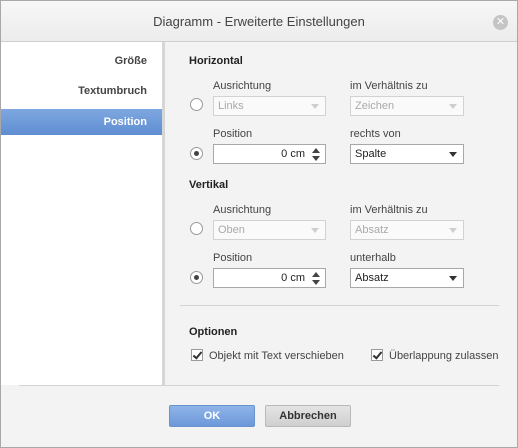 Image resolution: width=518 pixels, height=448 pixels. What do you see at coordinates (81, 61) in the screenshot?
I see `sidebar-item-size: Größe` at bounding box center [81, 61].